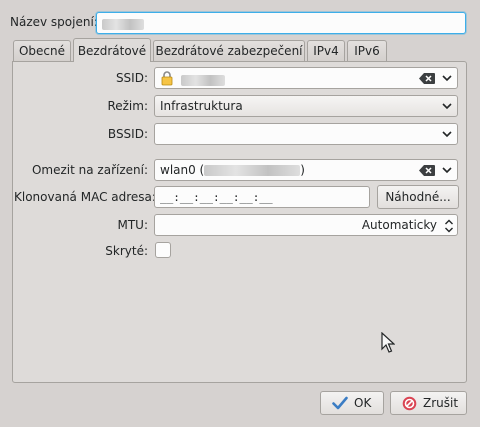 Image resolution: width=480 pixels, height=427 pixels. I want to click on mode-label: Režim:, so click(127, 106).